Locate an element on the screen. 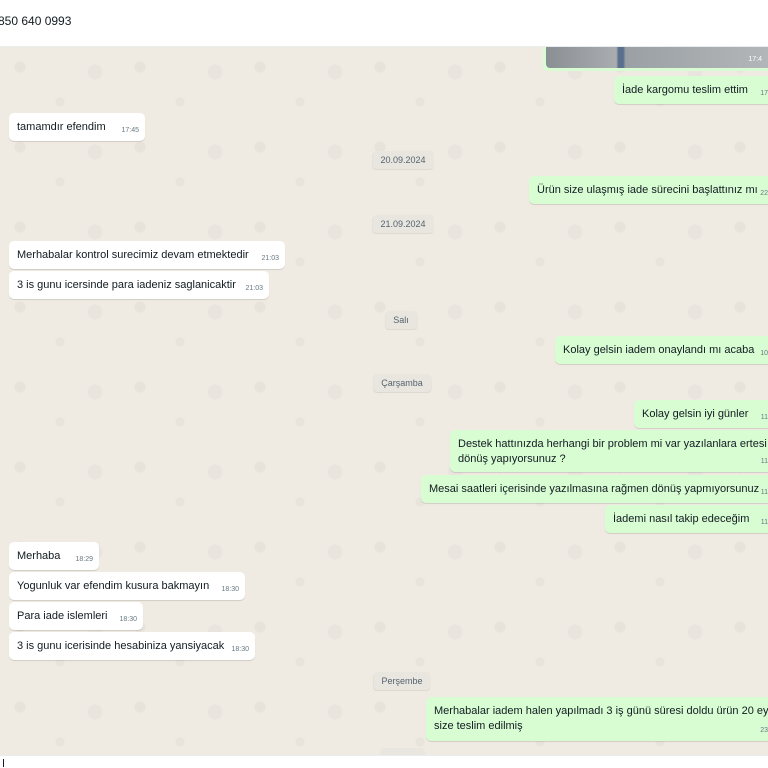 The width and height of the screenshot is (768, 768). outgoing-message: Kolay gelsin iadem onaylandı mı acaba 10 is located at coordinates (661, 350).